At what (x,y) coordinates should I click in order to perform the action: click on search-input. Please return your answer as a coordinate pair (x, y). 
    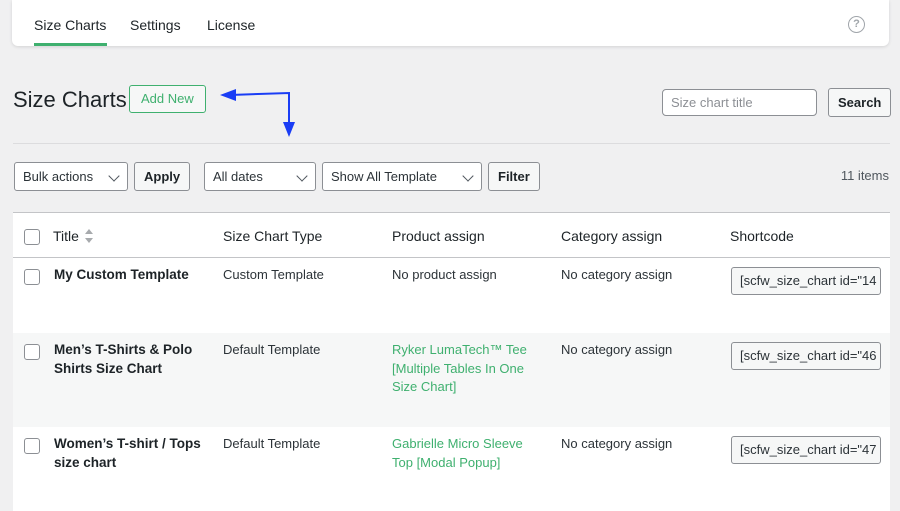
    Looking at the image, I should click on (739, 102).